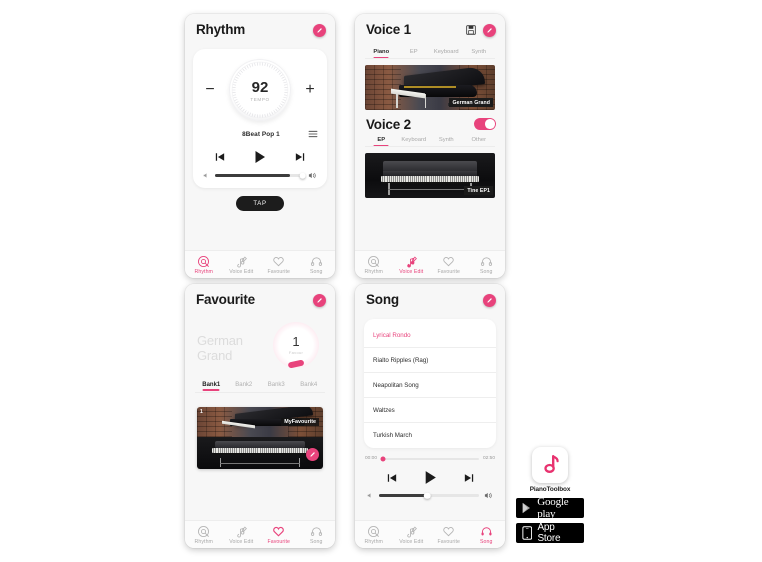 This screenshot has width=762, height=562. What do you see at coordinates (260, 452) in the screenshot?
I see `favourite-card-bottom-image` at bounding box center [260, 452].